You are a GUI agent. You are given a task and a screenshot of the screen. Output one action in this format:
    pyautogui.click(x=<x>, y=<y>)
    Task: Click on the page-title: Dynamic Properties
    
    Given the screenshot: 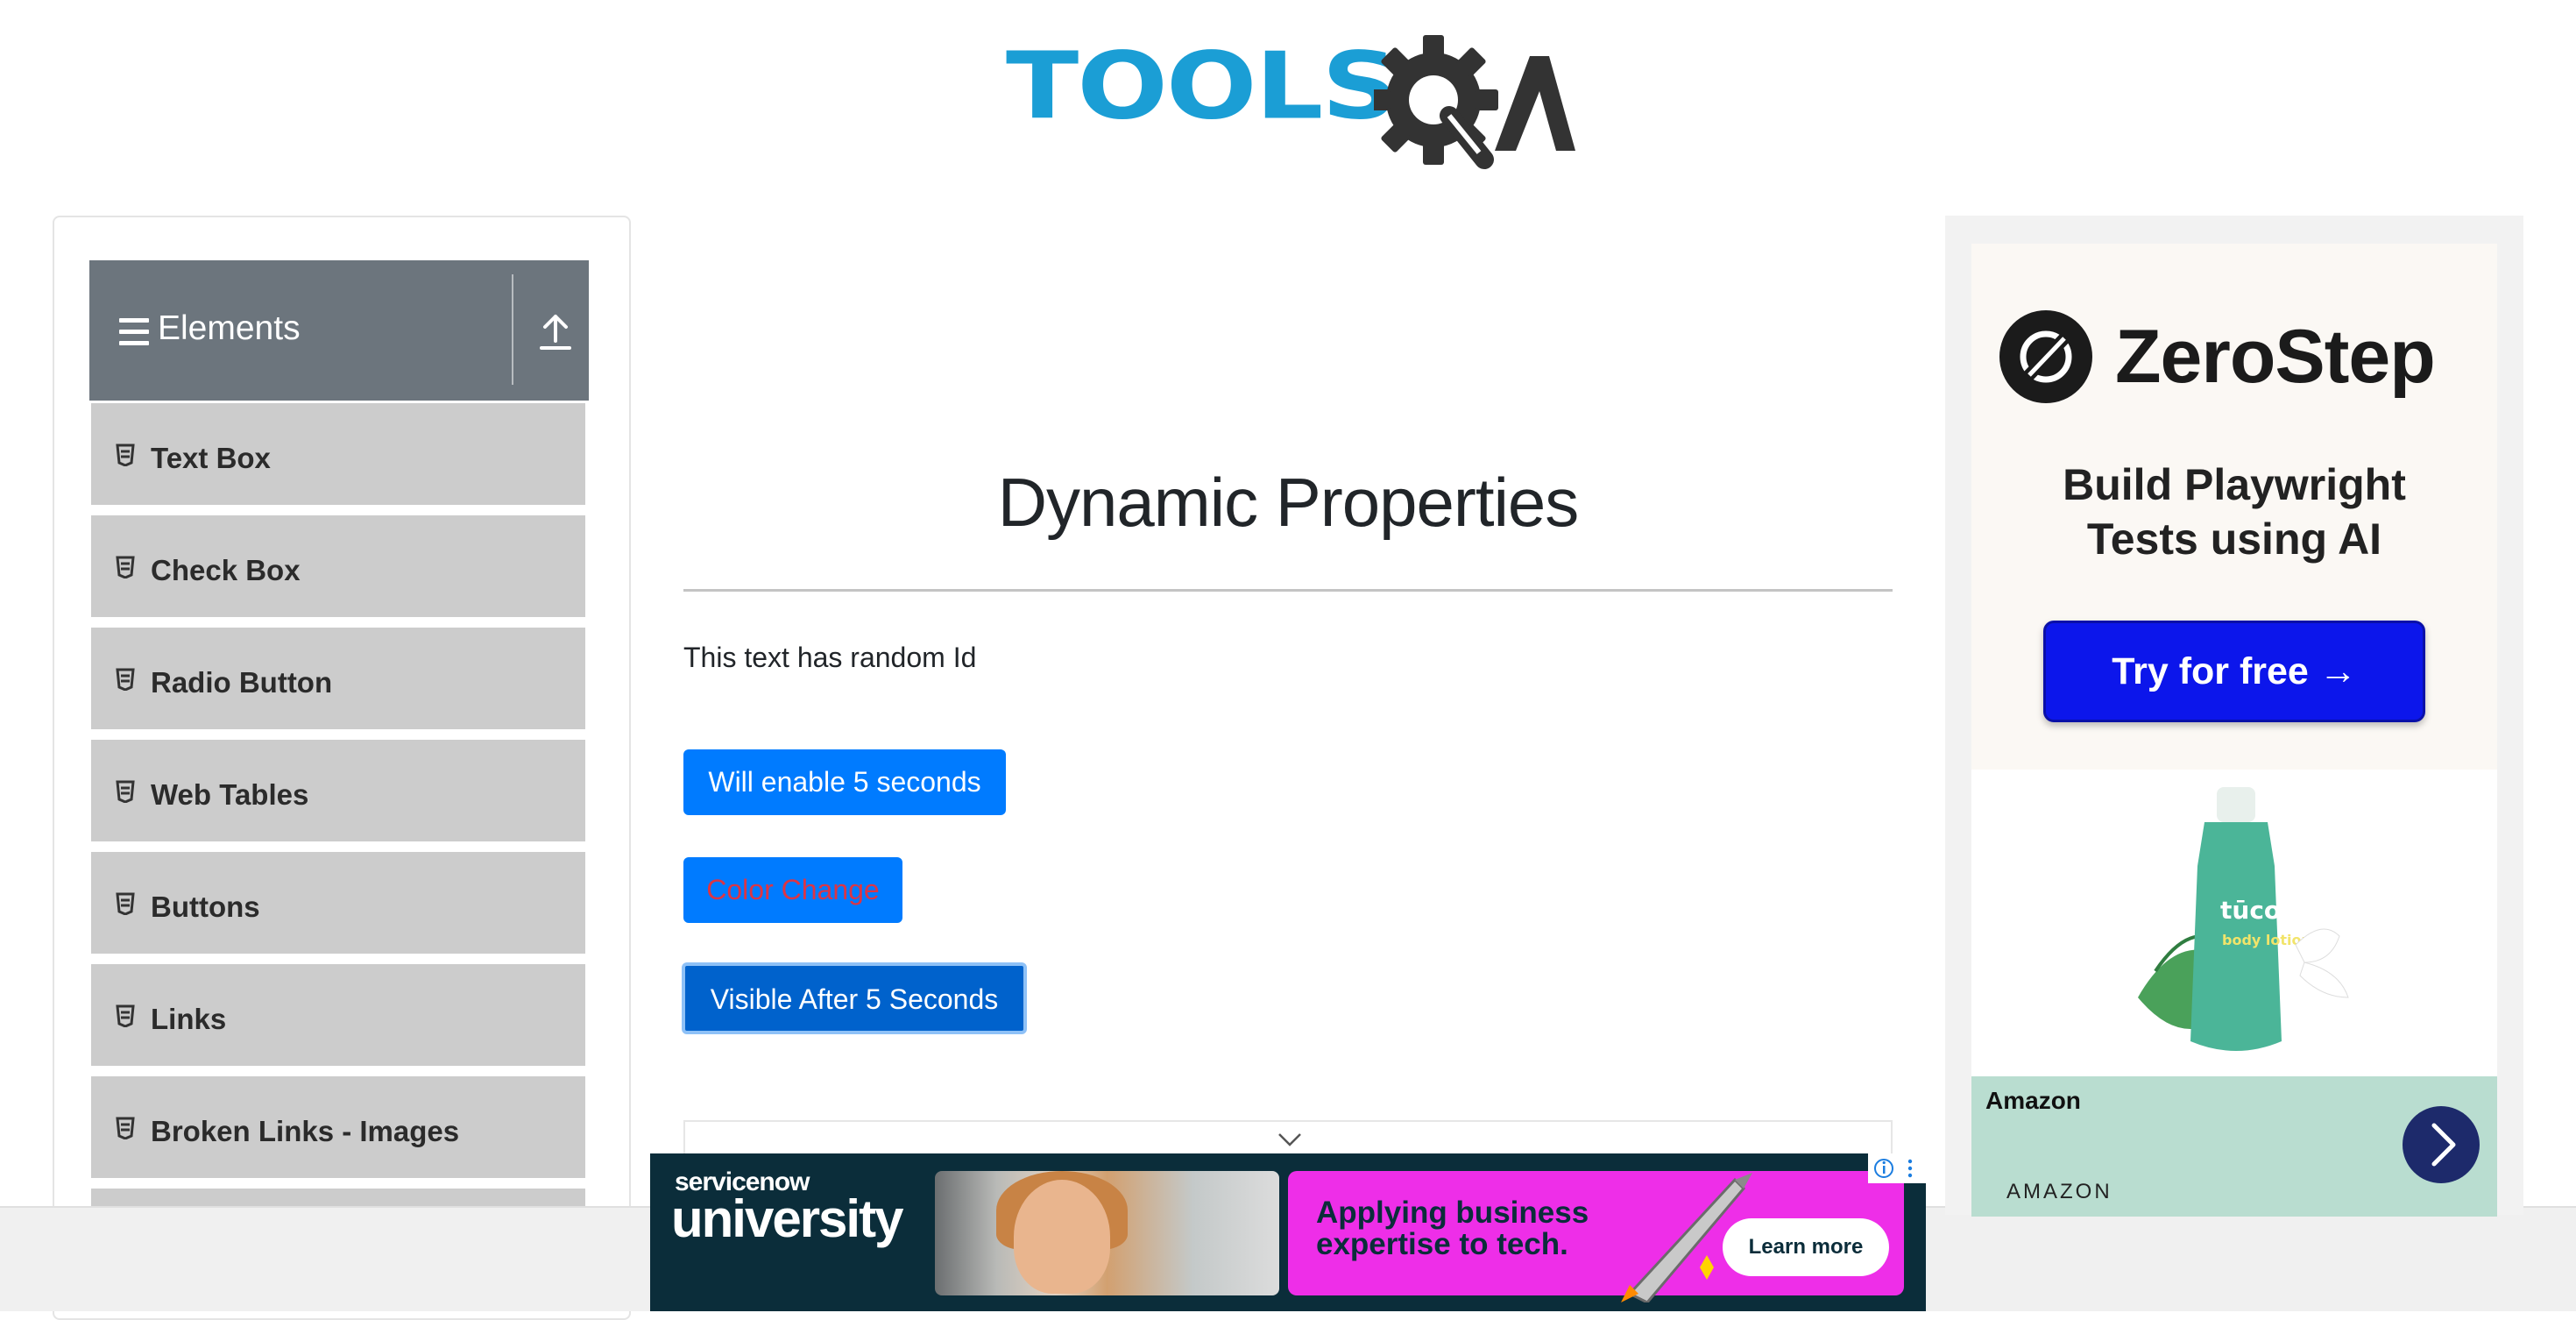 What is the action you would take?
    pyautogui.click(x=1288, y=502)
    